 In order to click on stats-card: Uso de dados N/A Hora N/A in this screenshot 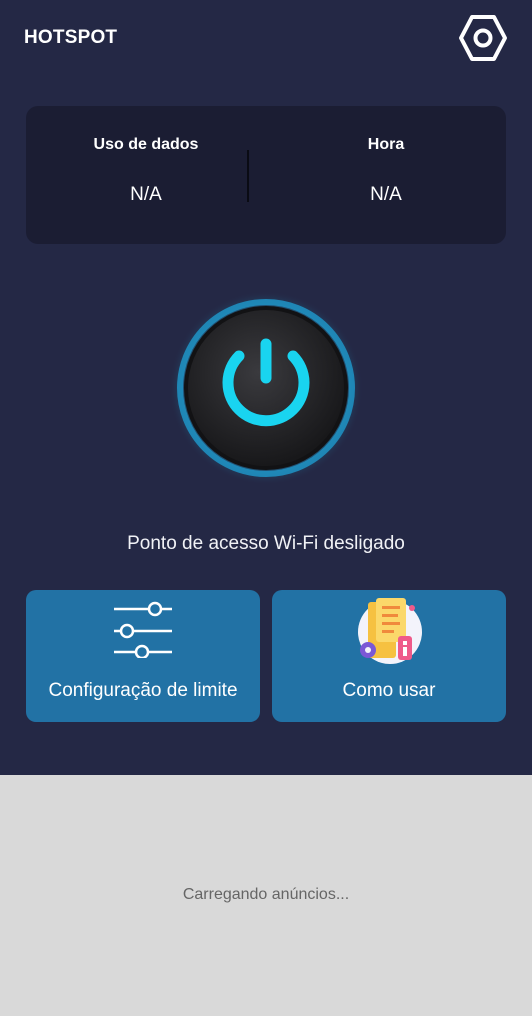, I will do `click(266, 175)`.